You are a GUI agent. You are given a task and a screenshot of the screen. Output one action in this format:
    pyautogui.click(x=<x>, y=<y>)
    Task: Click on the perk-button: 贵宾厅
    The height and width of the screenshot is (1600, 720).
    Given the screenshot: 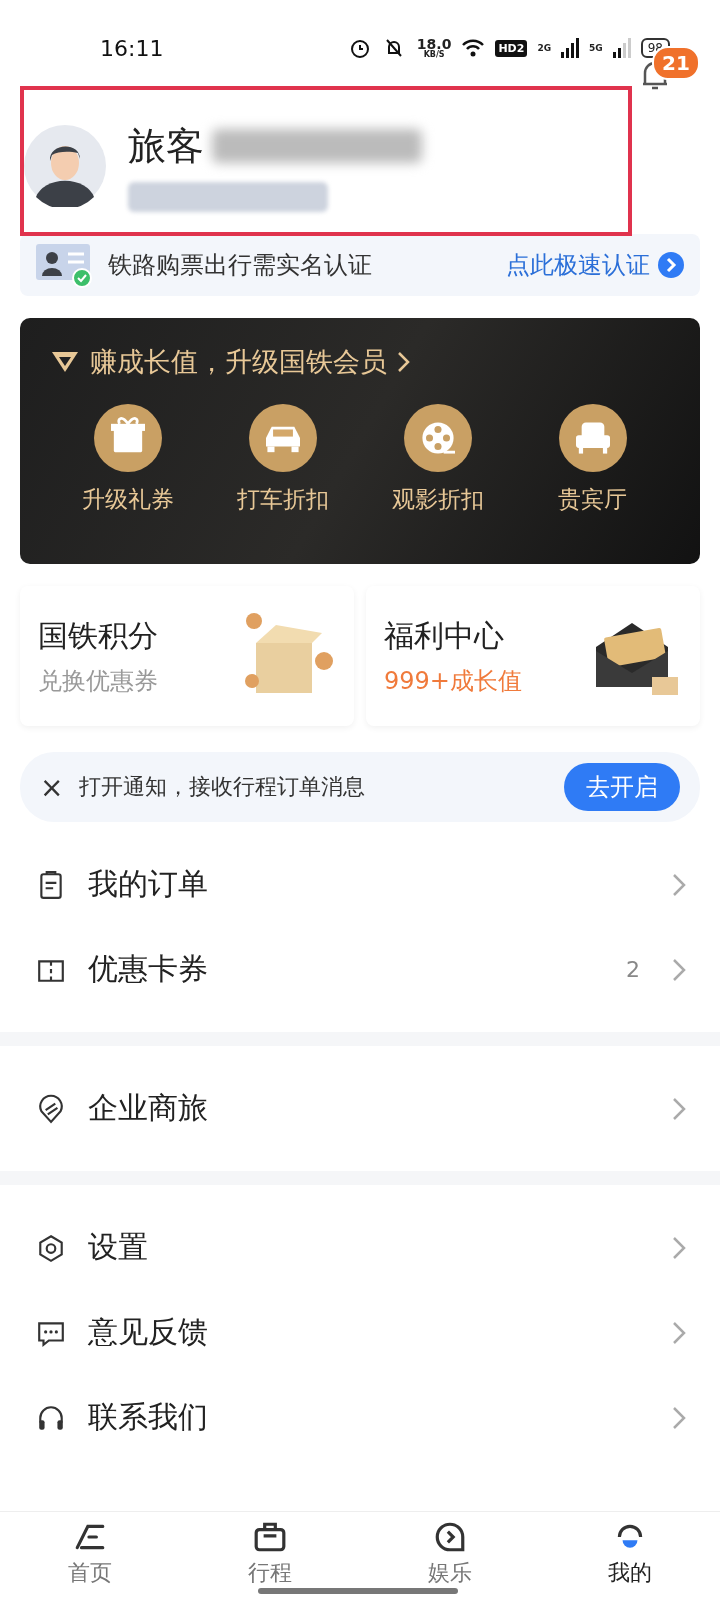 What is the action you would take?
    pyautogui.click(x=592, y=459)
    